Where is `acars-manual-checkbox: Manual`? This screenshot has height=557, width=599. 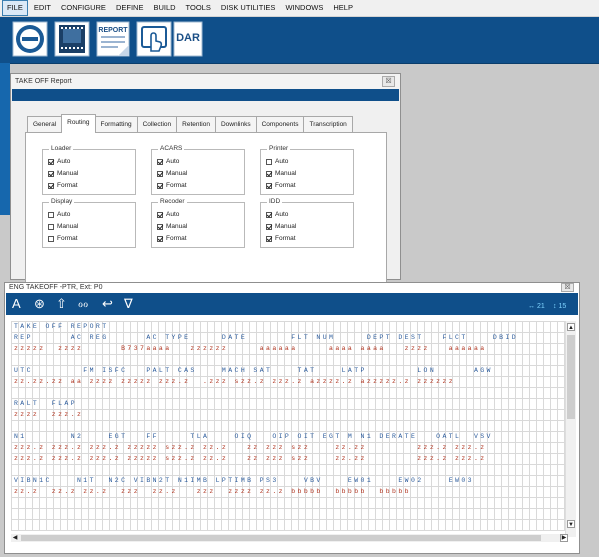 acars-manual-checkbox: Manual is located at coordinates (172, 173).